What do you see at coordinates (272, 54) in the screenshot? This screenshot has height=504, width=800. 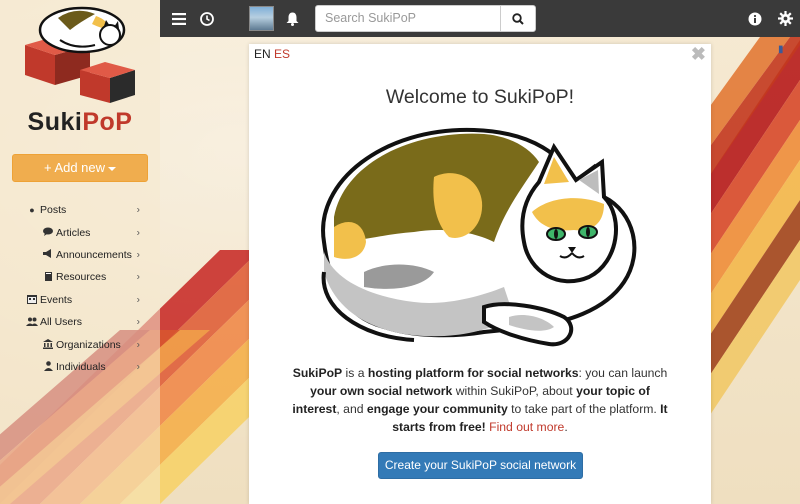 I see `language-switcher: EN ES` at bounding box center [272, 54].